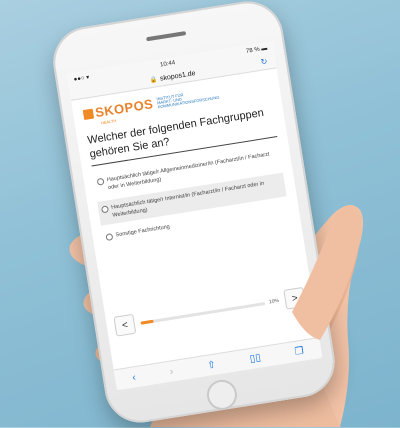  I want to click on thumb-front, so click(327, 272).